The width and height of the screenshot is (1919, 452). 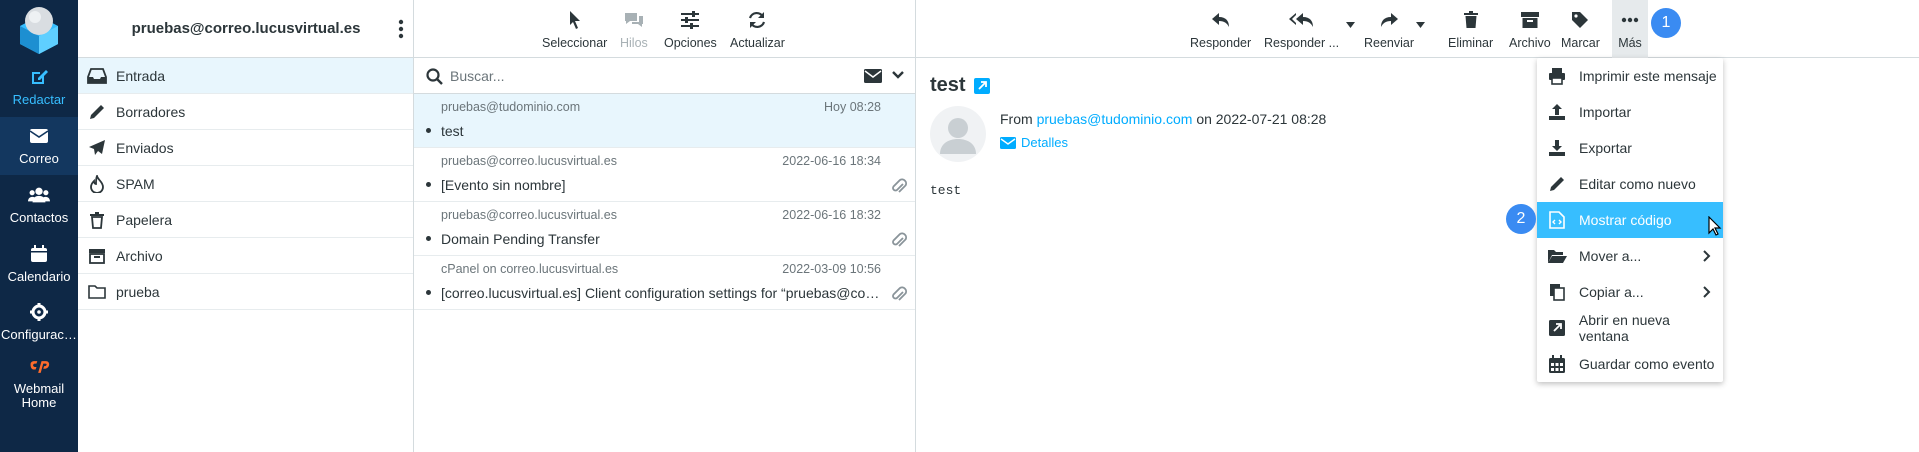 I want to click on calendar-label: Calendario, so click(x=39, y=276).